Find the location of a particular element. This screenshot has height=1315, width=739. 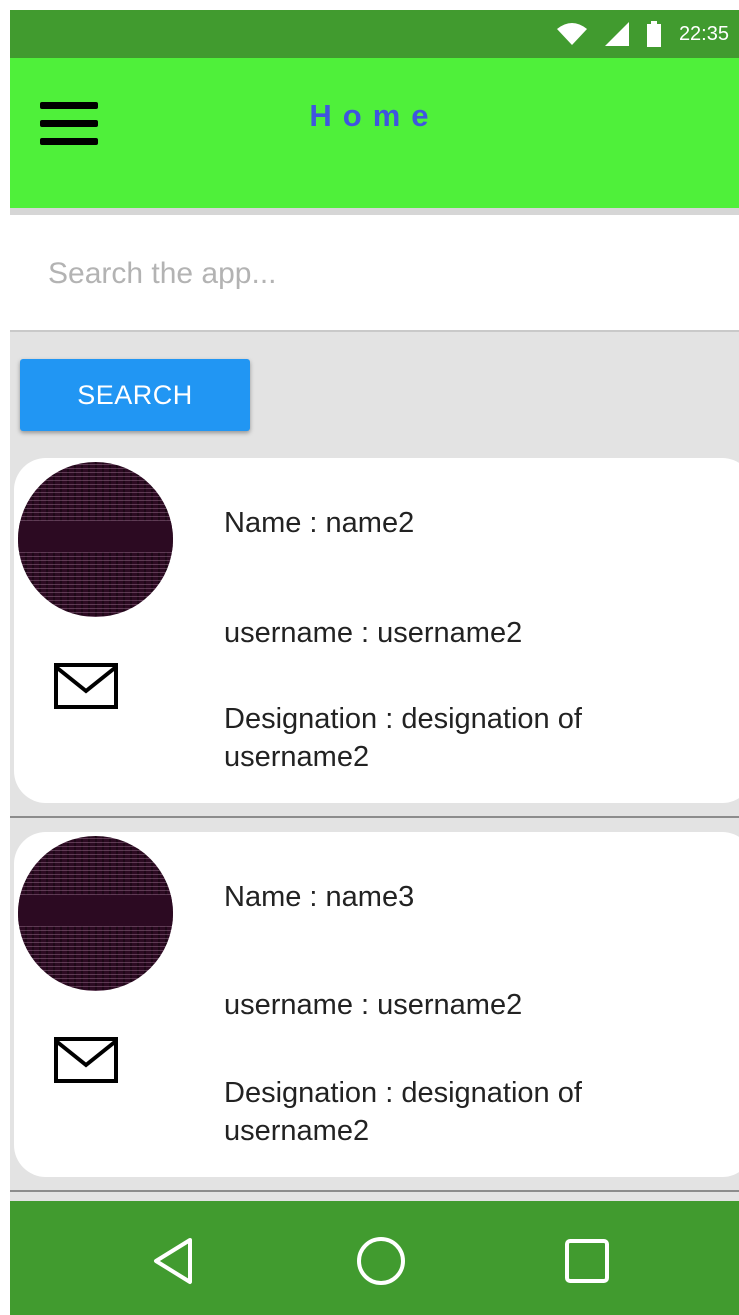

recents-icon is located at coordinates (587, 1261).